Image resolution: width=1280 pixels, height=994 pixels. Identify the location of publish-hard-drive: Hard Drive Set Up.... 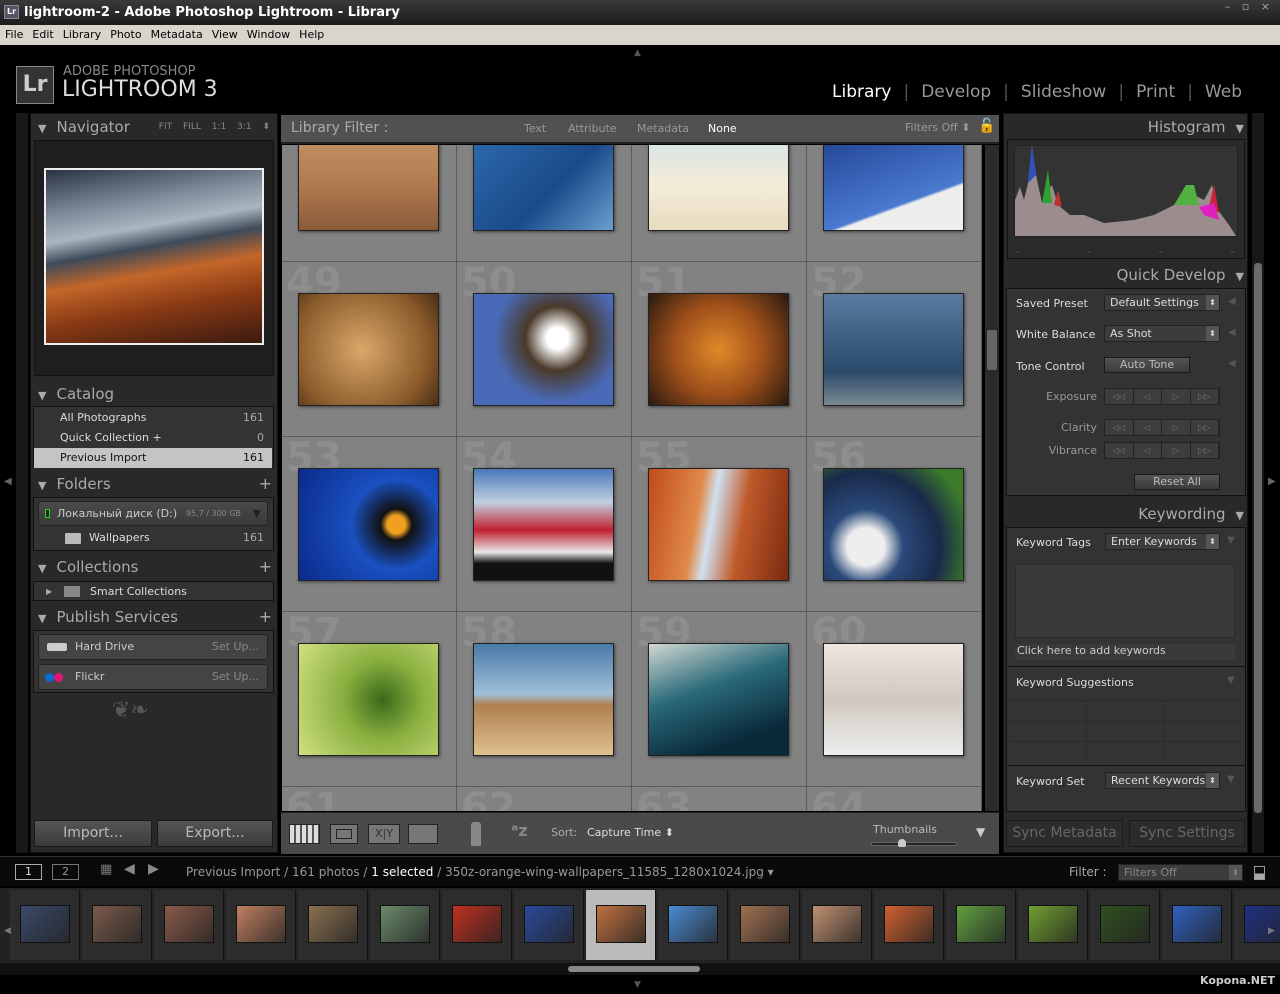
(153, 647).